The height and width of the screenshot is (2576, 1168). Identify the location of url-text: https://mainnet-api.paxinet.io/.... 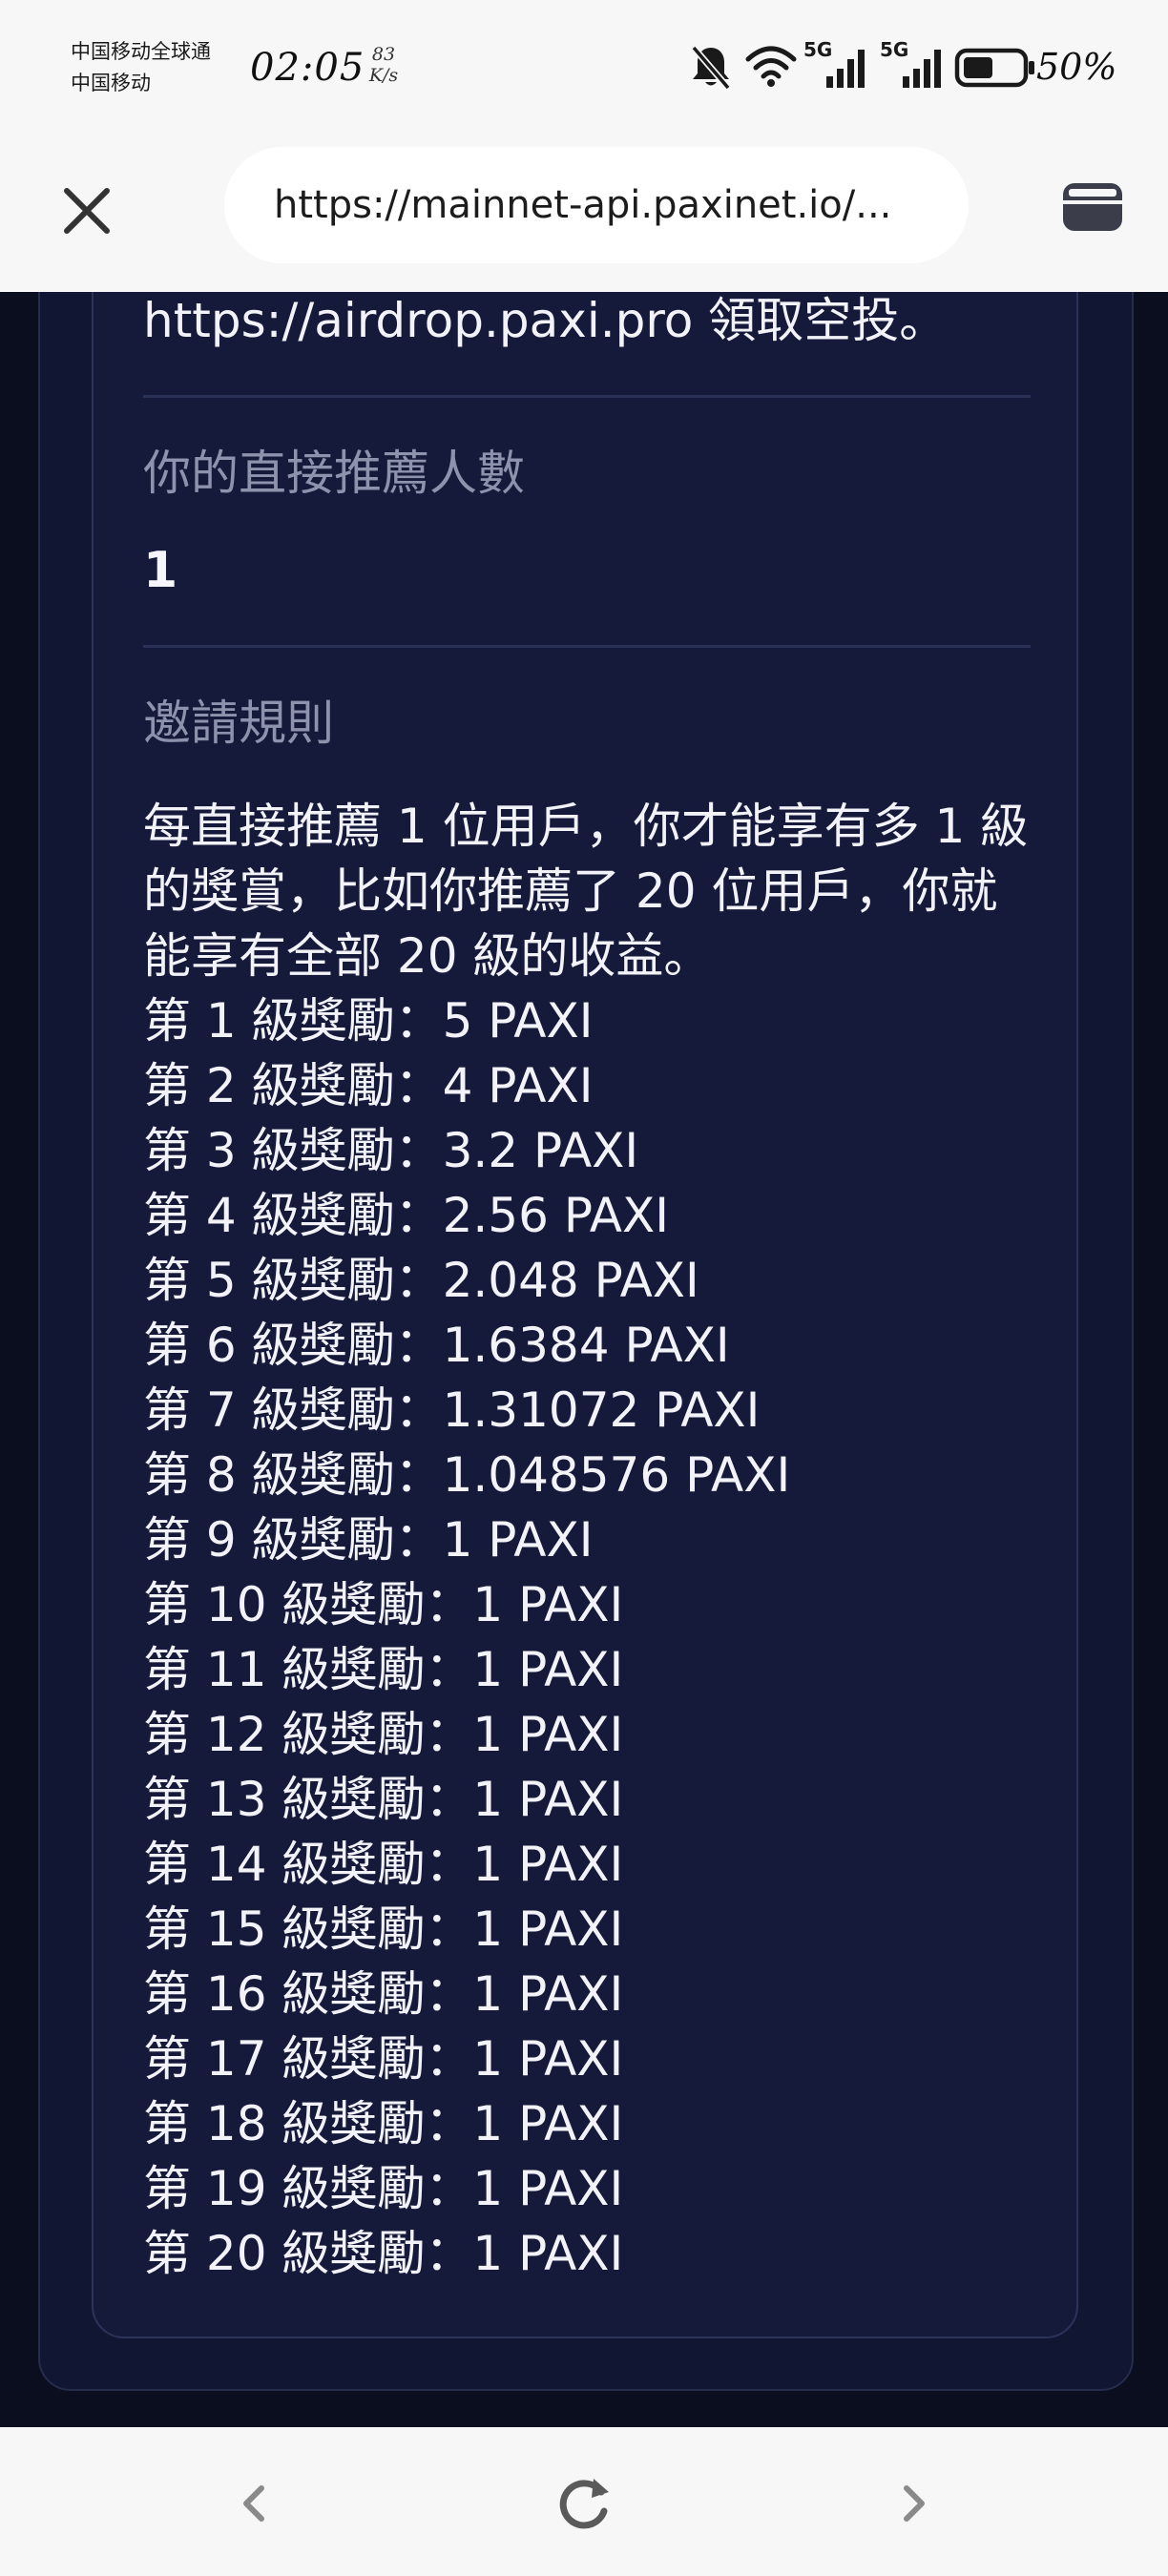
(602, 205).